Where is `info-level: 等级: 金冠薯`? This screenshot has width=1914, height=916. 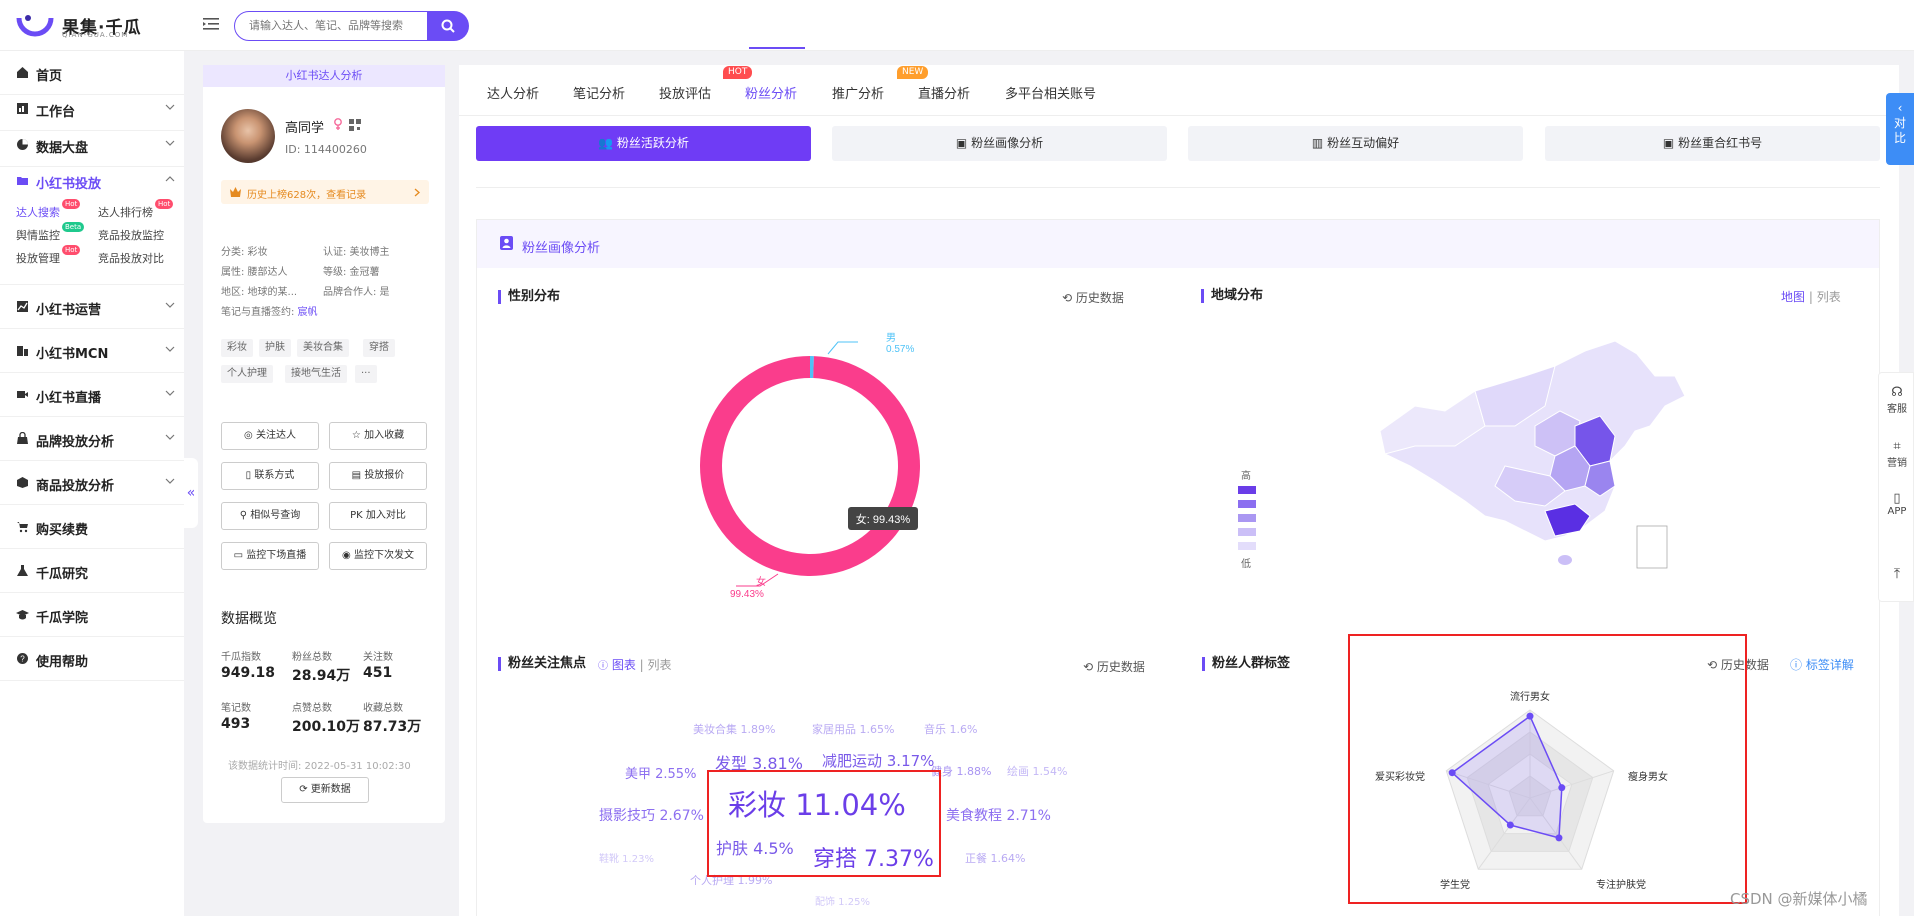 info-level: 等级: 金冠薯 is located at coordinates (351, 272).